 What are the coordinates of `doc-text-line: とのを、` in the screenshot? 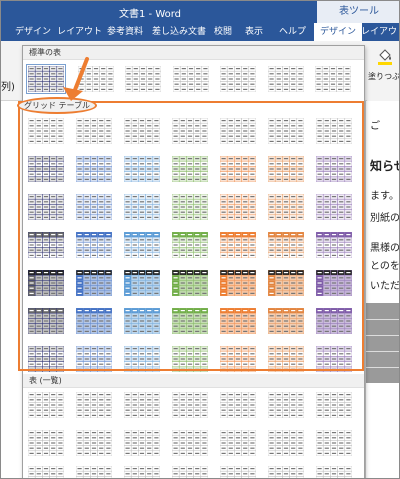 It's located at (385, 266).